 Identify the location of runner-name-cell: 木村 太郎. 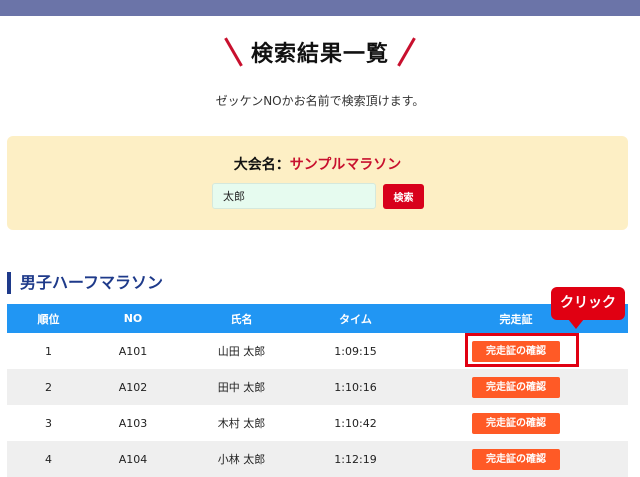
(241, 423).